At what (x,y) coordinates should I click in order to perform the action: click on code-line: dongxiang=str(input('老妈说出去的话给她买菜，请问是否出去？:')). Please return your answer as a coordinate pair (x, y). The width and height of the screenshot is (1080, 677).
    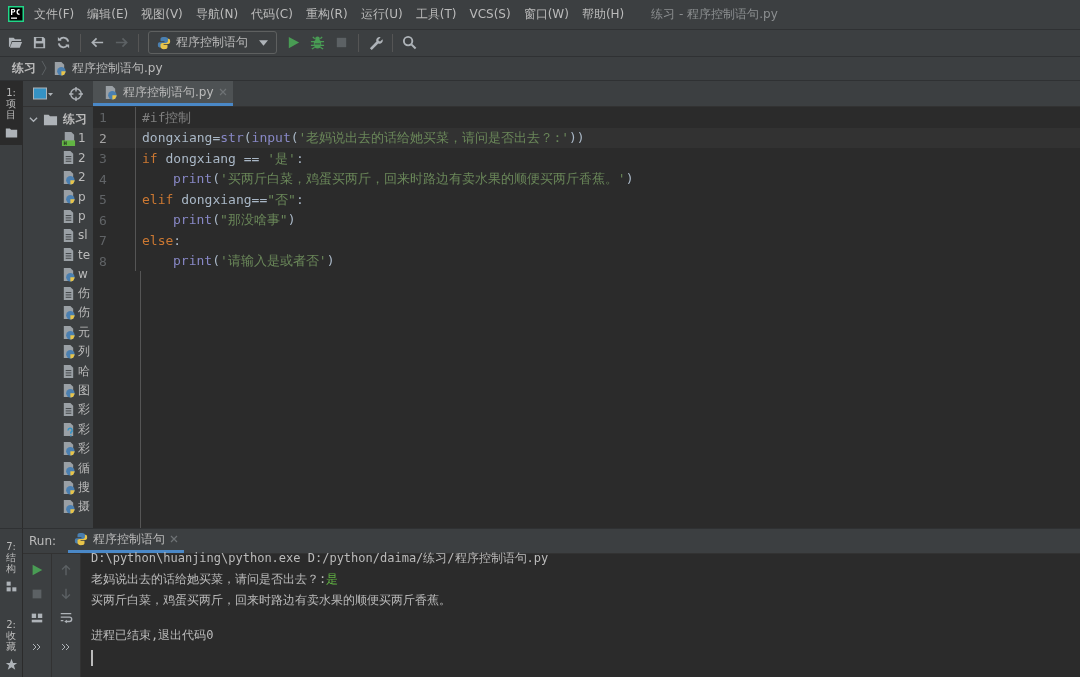
    Looking at the image, I should click on (363, 138).